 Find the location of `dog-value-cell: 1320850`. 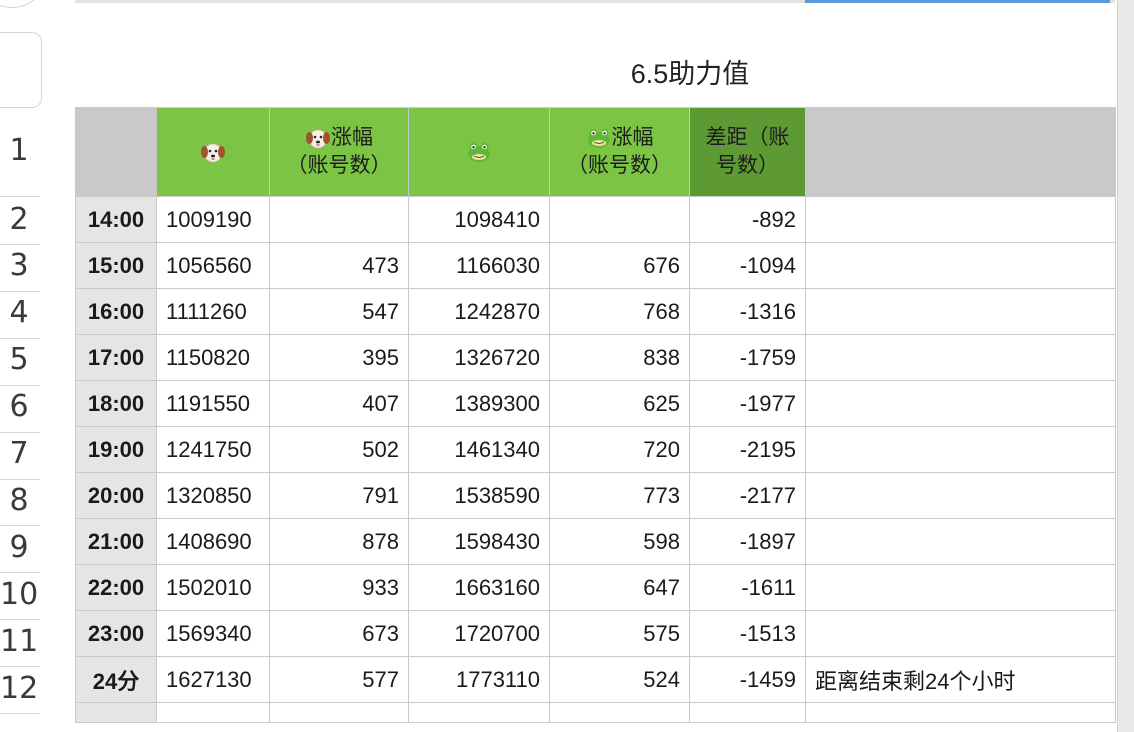

dog-value-cell: 1320850 is located at coordinates (213, 495).